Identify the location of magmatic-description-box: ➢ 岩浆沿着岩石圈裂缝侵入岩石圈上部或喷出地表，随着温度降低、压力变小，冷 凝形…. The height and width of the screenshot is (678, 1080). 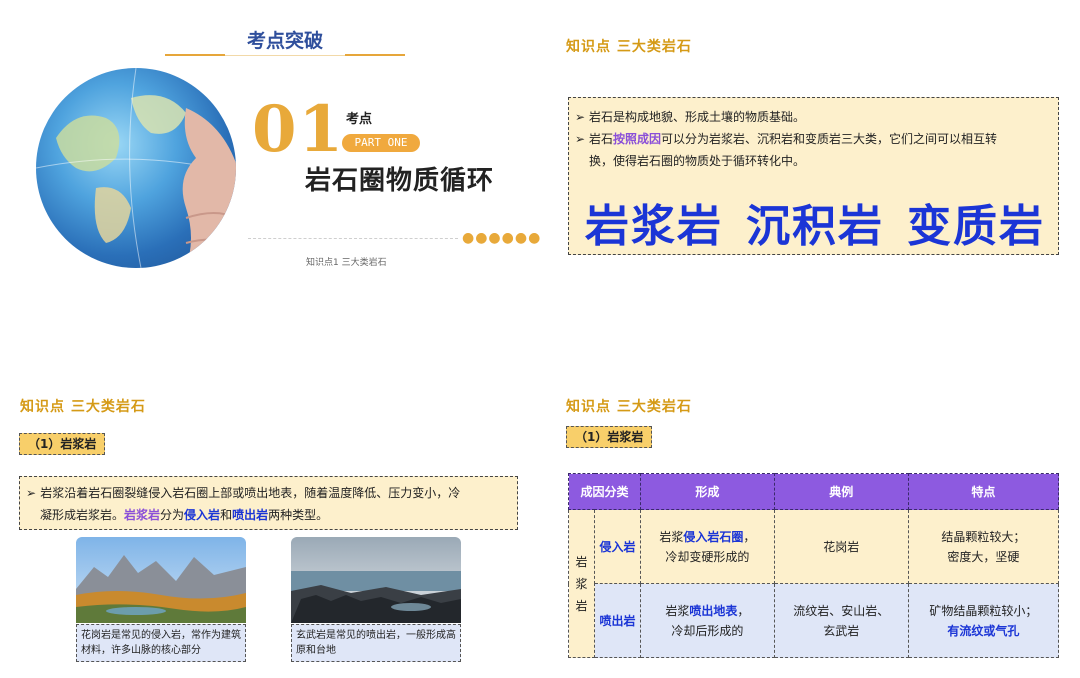
(268, 503).